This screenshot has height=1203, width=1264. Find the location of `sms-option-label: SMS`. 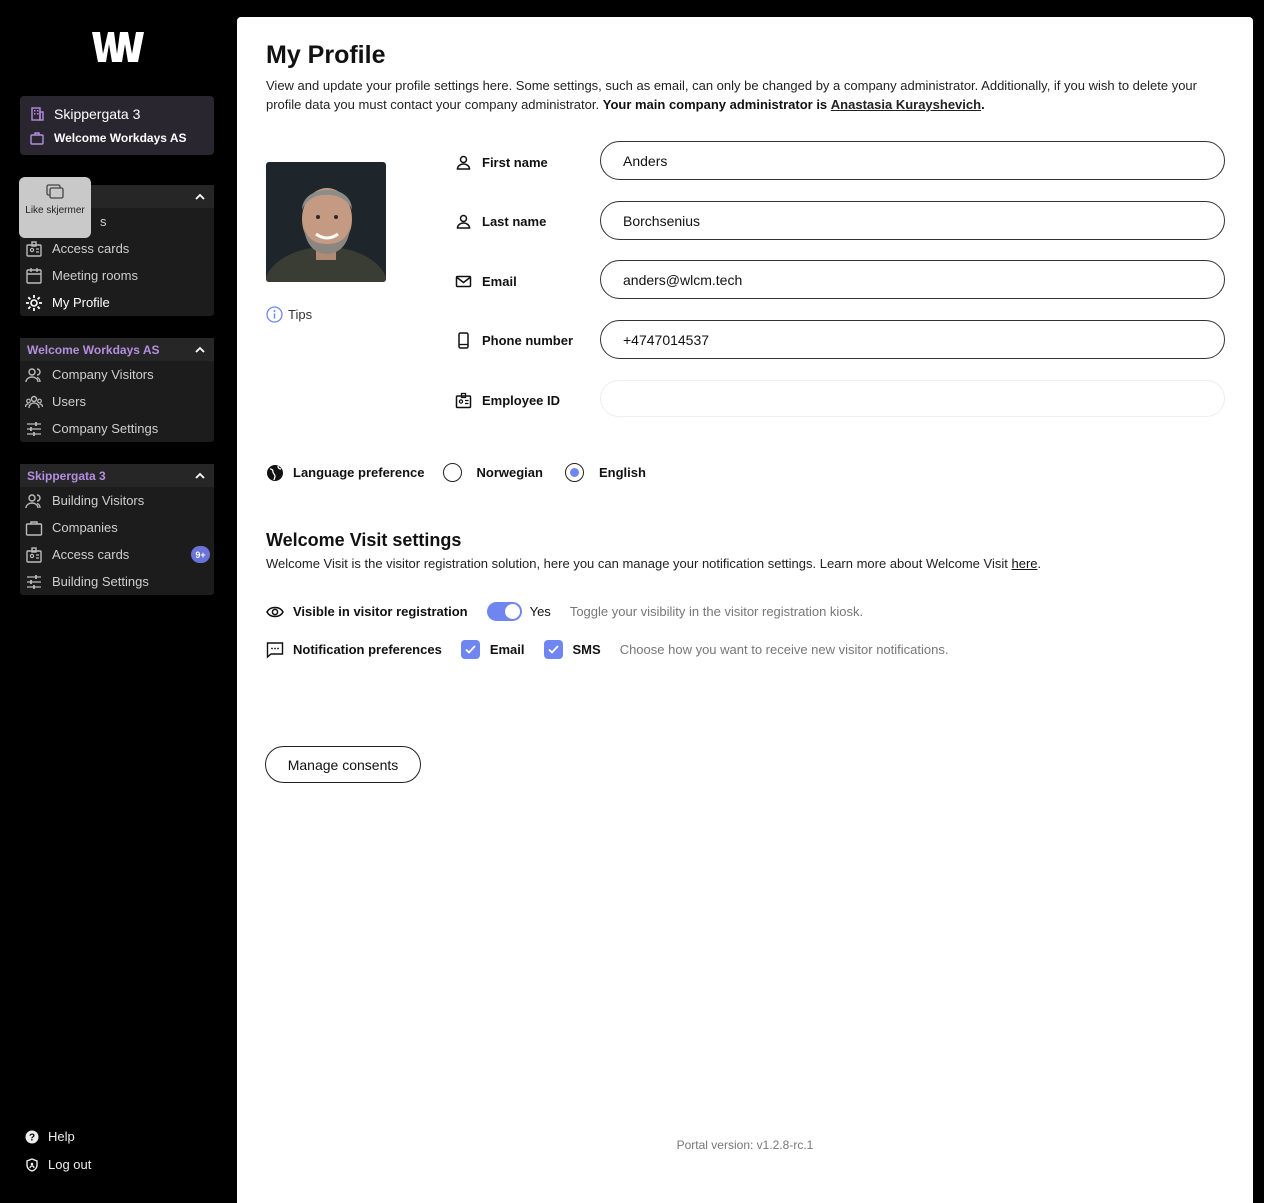

sms-option-label: SMS is located at coordinates (586, 649).